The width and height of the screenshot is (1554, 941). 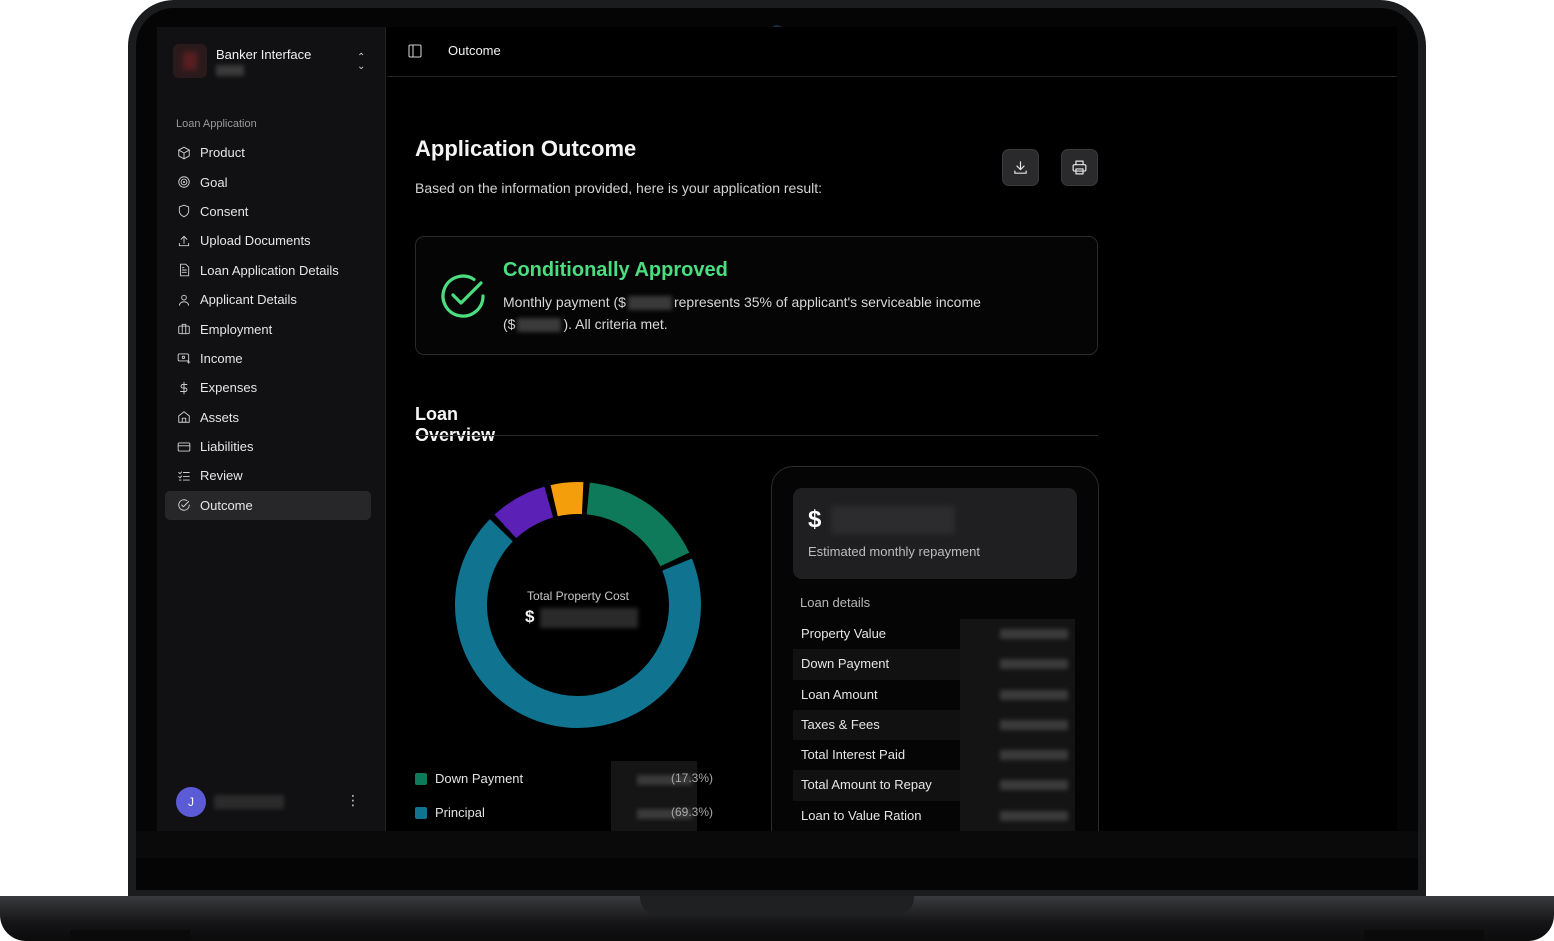 What do you see at coordinates (530, 616) in the screenshot?
I see `donut-center-currency: $` at bounding box center [530, 616].